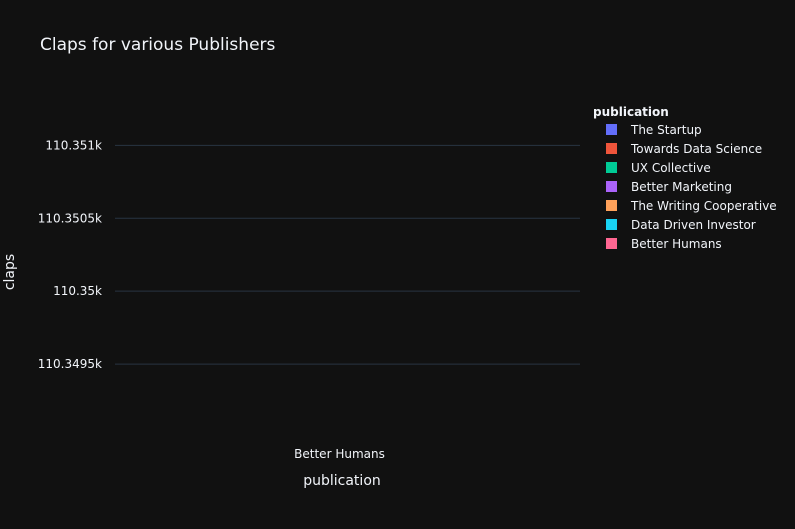 The width and height of the screenshot is (795, 529). What do you see at coordinates (696, 149) in the screenshot?
I see `legend-label: Towards Data Science` at bounding box center [696, 149].